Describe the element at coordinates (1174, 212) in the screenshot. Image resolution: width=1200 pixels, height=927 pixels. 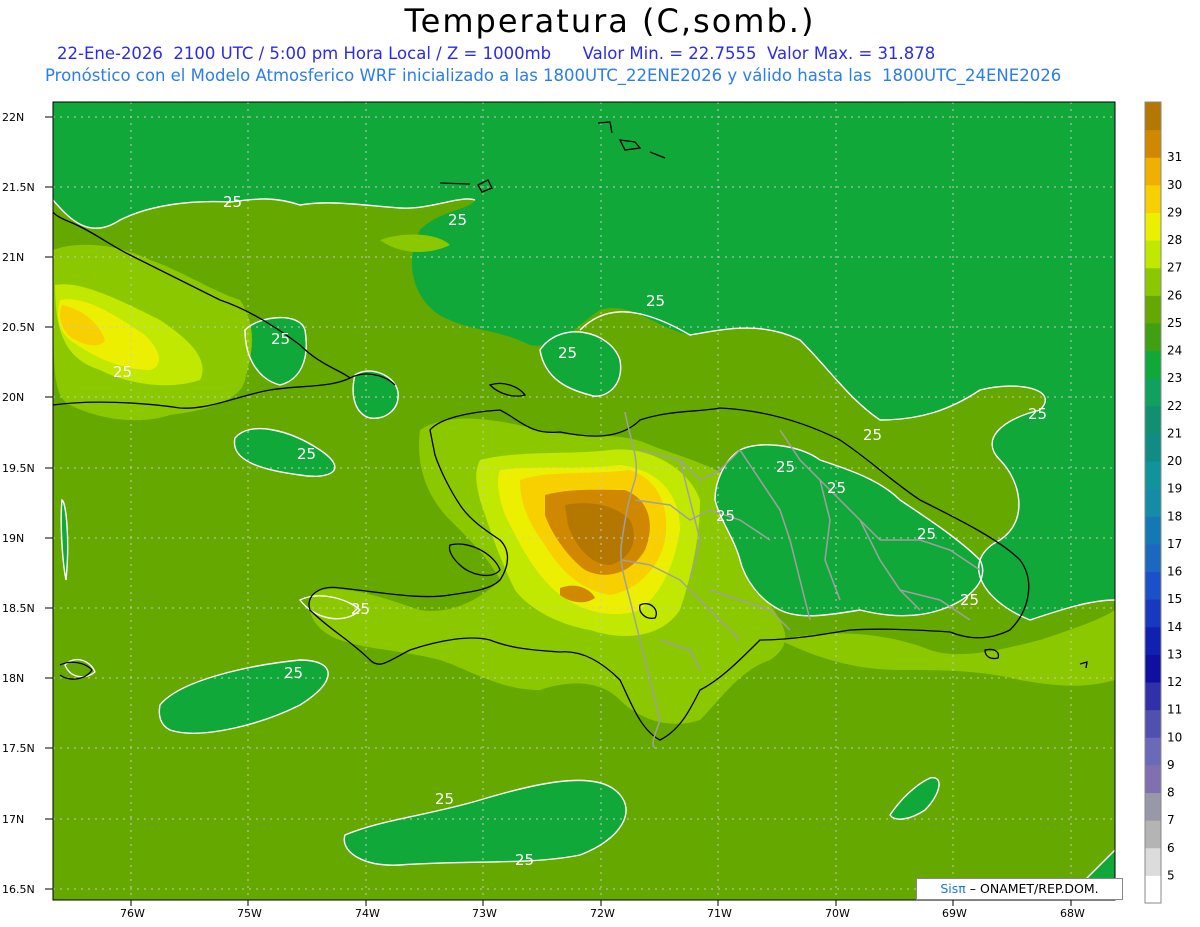
I see `colorbar-label: 29` at that location.